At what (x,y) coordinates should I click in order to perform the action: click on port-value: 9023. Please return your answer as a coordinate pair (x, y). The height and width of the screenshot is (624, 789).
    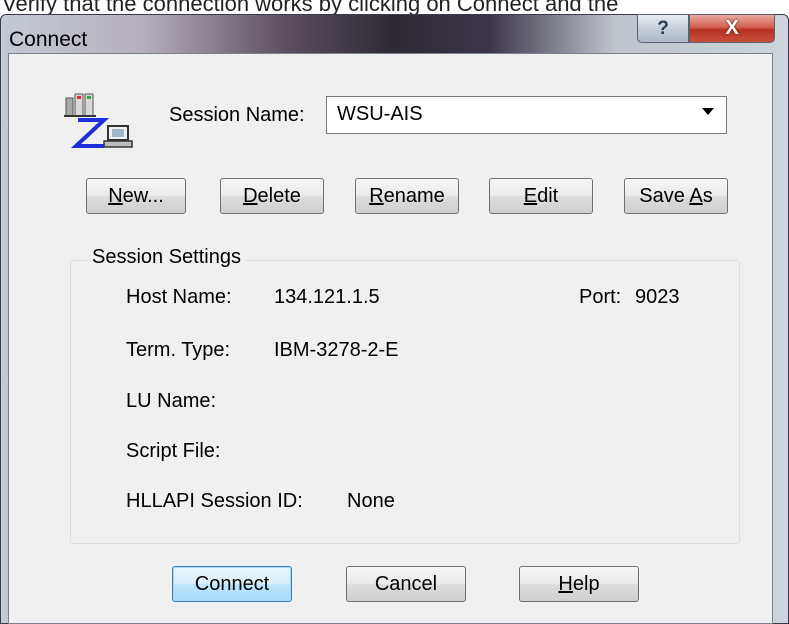
    Looking at the image, I should click on (657, 297).